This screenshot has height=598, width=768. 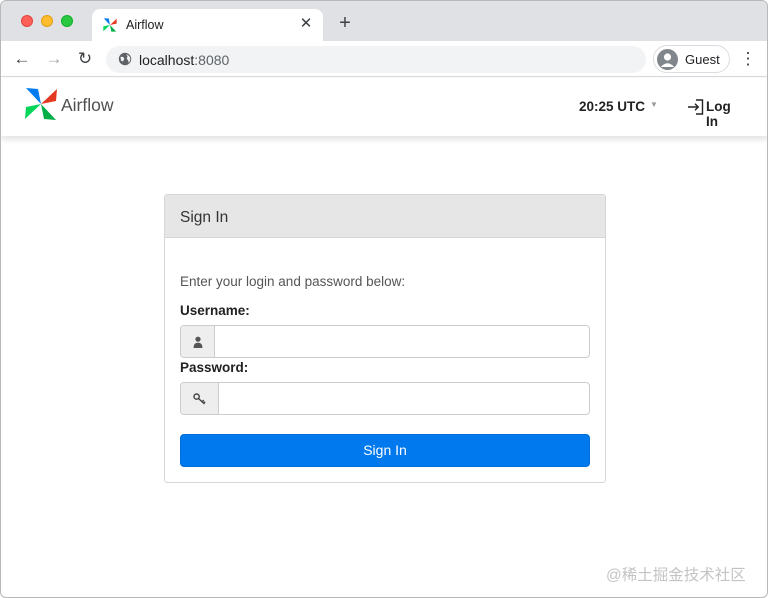 I want to click on panel-header: Sign In, so click(x=385, y=216).